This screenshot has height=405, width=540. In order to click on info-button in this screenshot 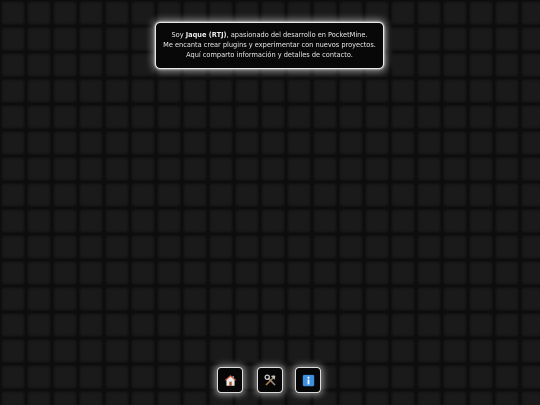, I will do `click(308, 380)`.